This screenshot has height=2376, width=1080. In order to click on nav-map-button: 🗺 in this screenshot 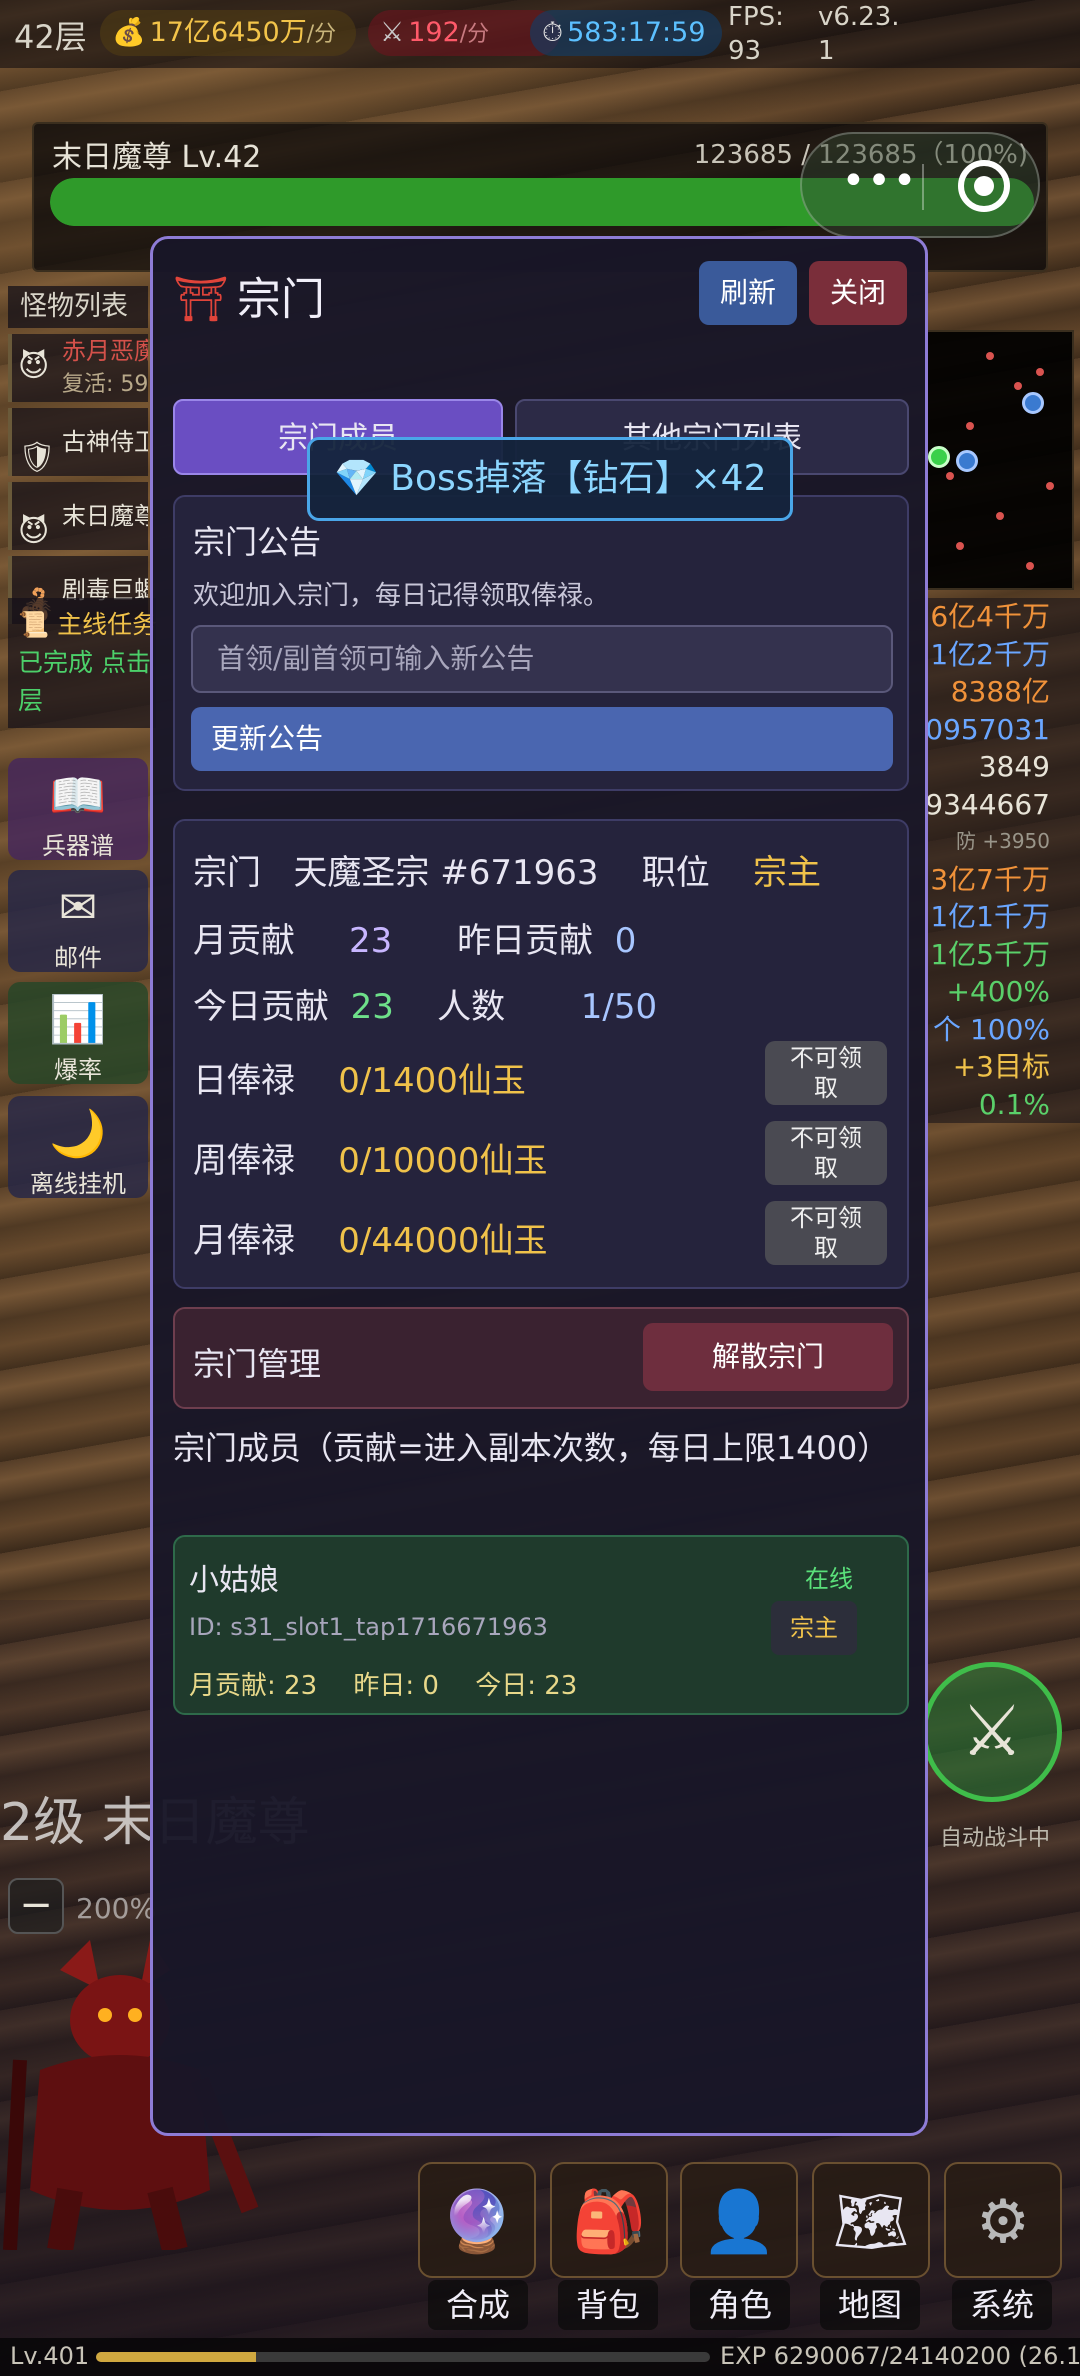, I will do `click(871, 2220)`.